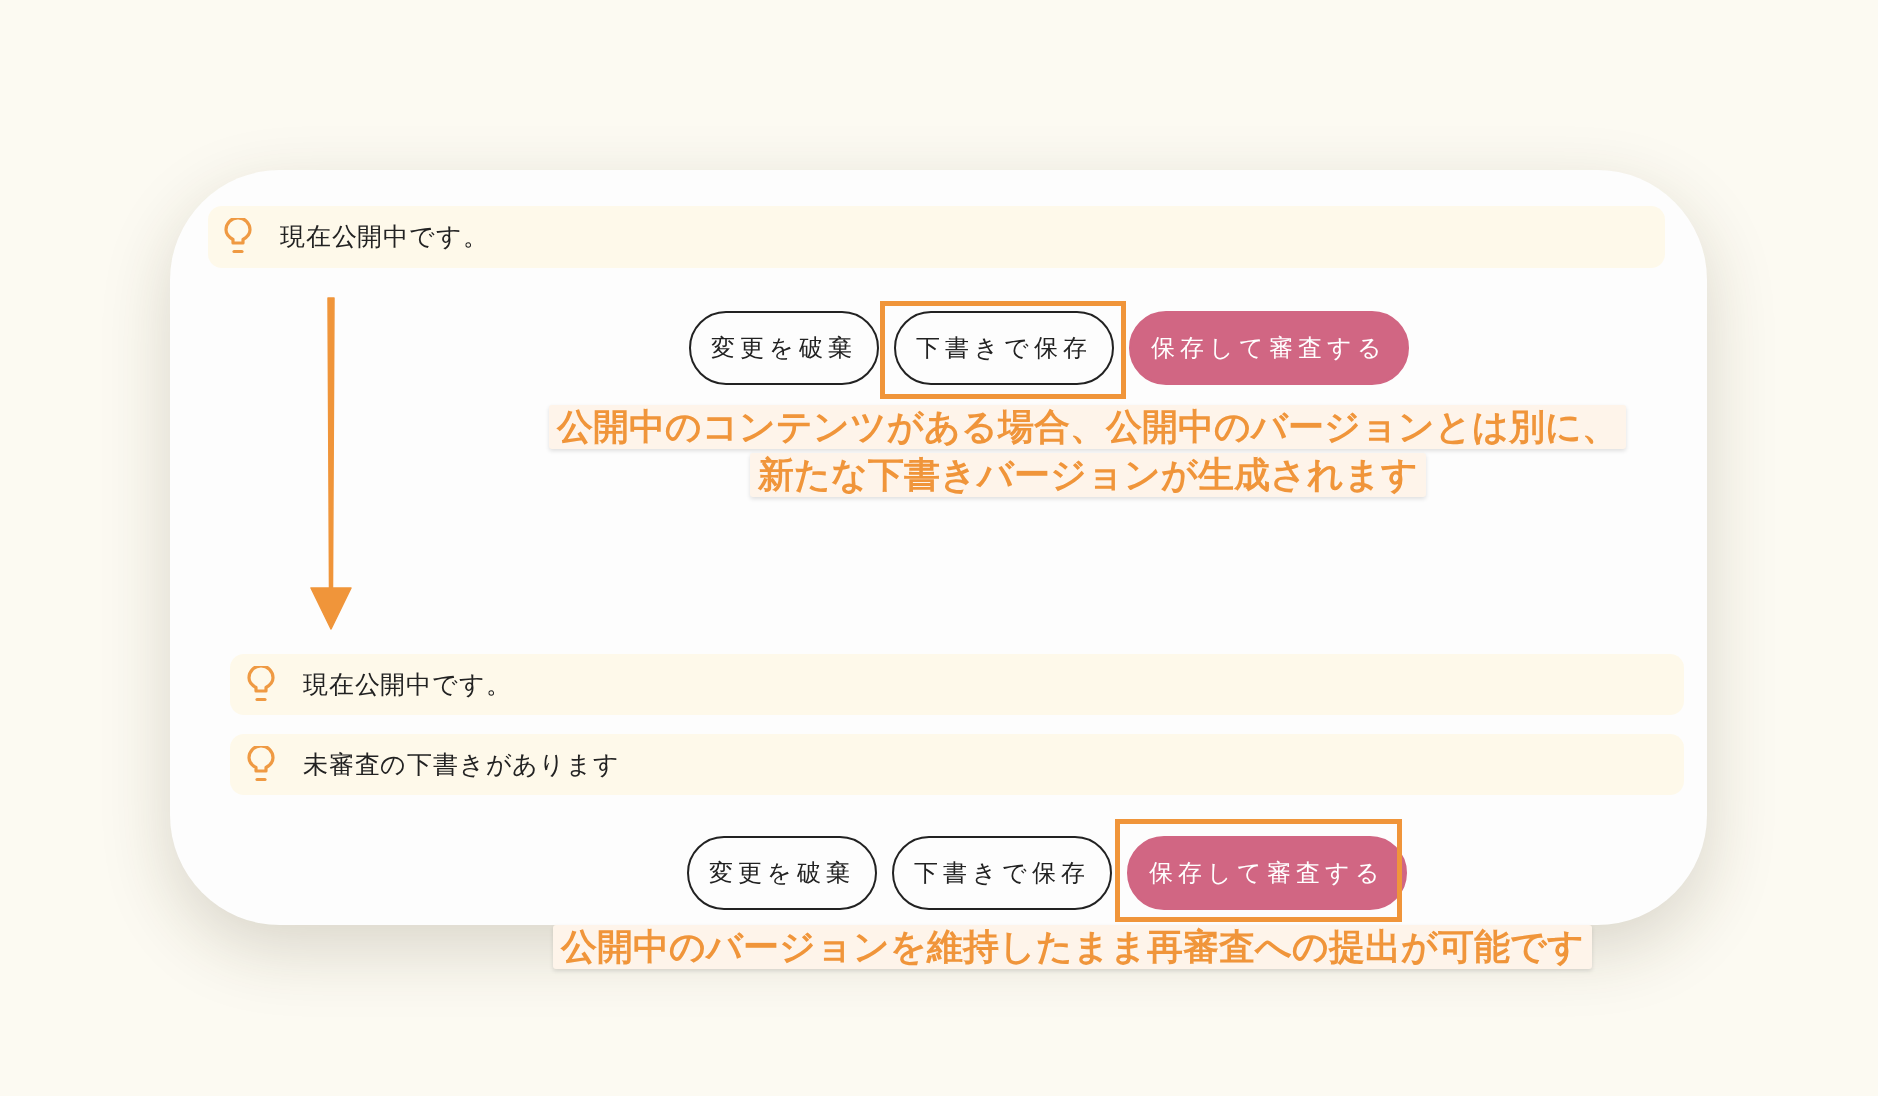  Describe the element at coordinates (1087, 451) in the screenshot. I see `annotation-text: 公開中のコンテンツがある場合、公開中のバージョンとは別に、 新たな下書きバージョンが生成されます` at that location.